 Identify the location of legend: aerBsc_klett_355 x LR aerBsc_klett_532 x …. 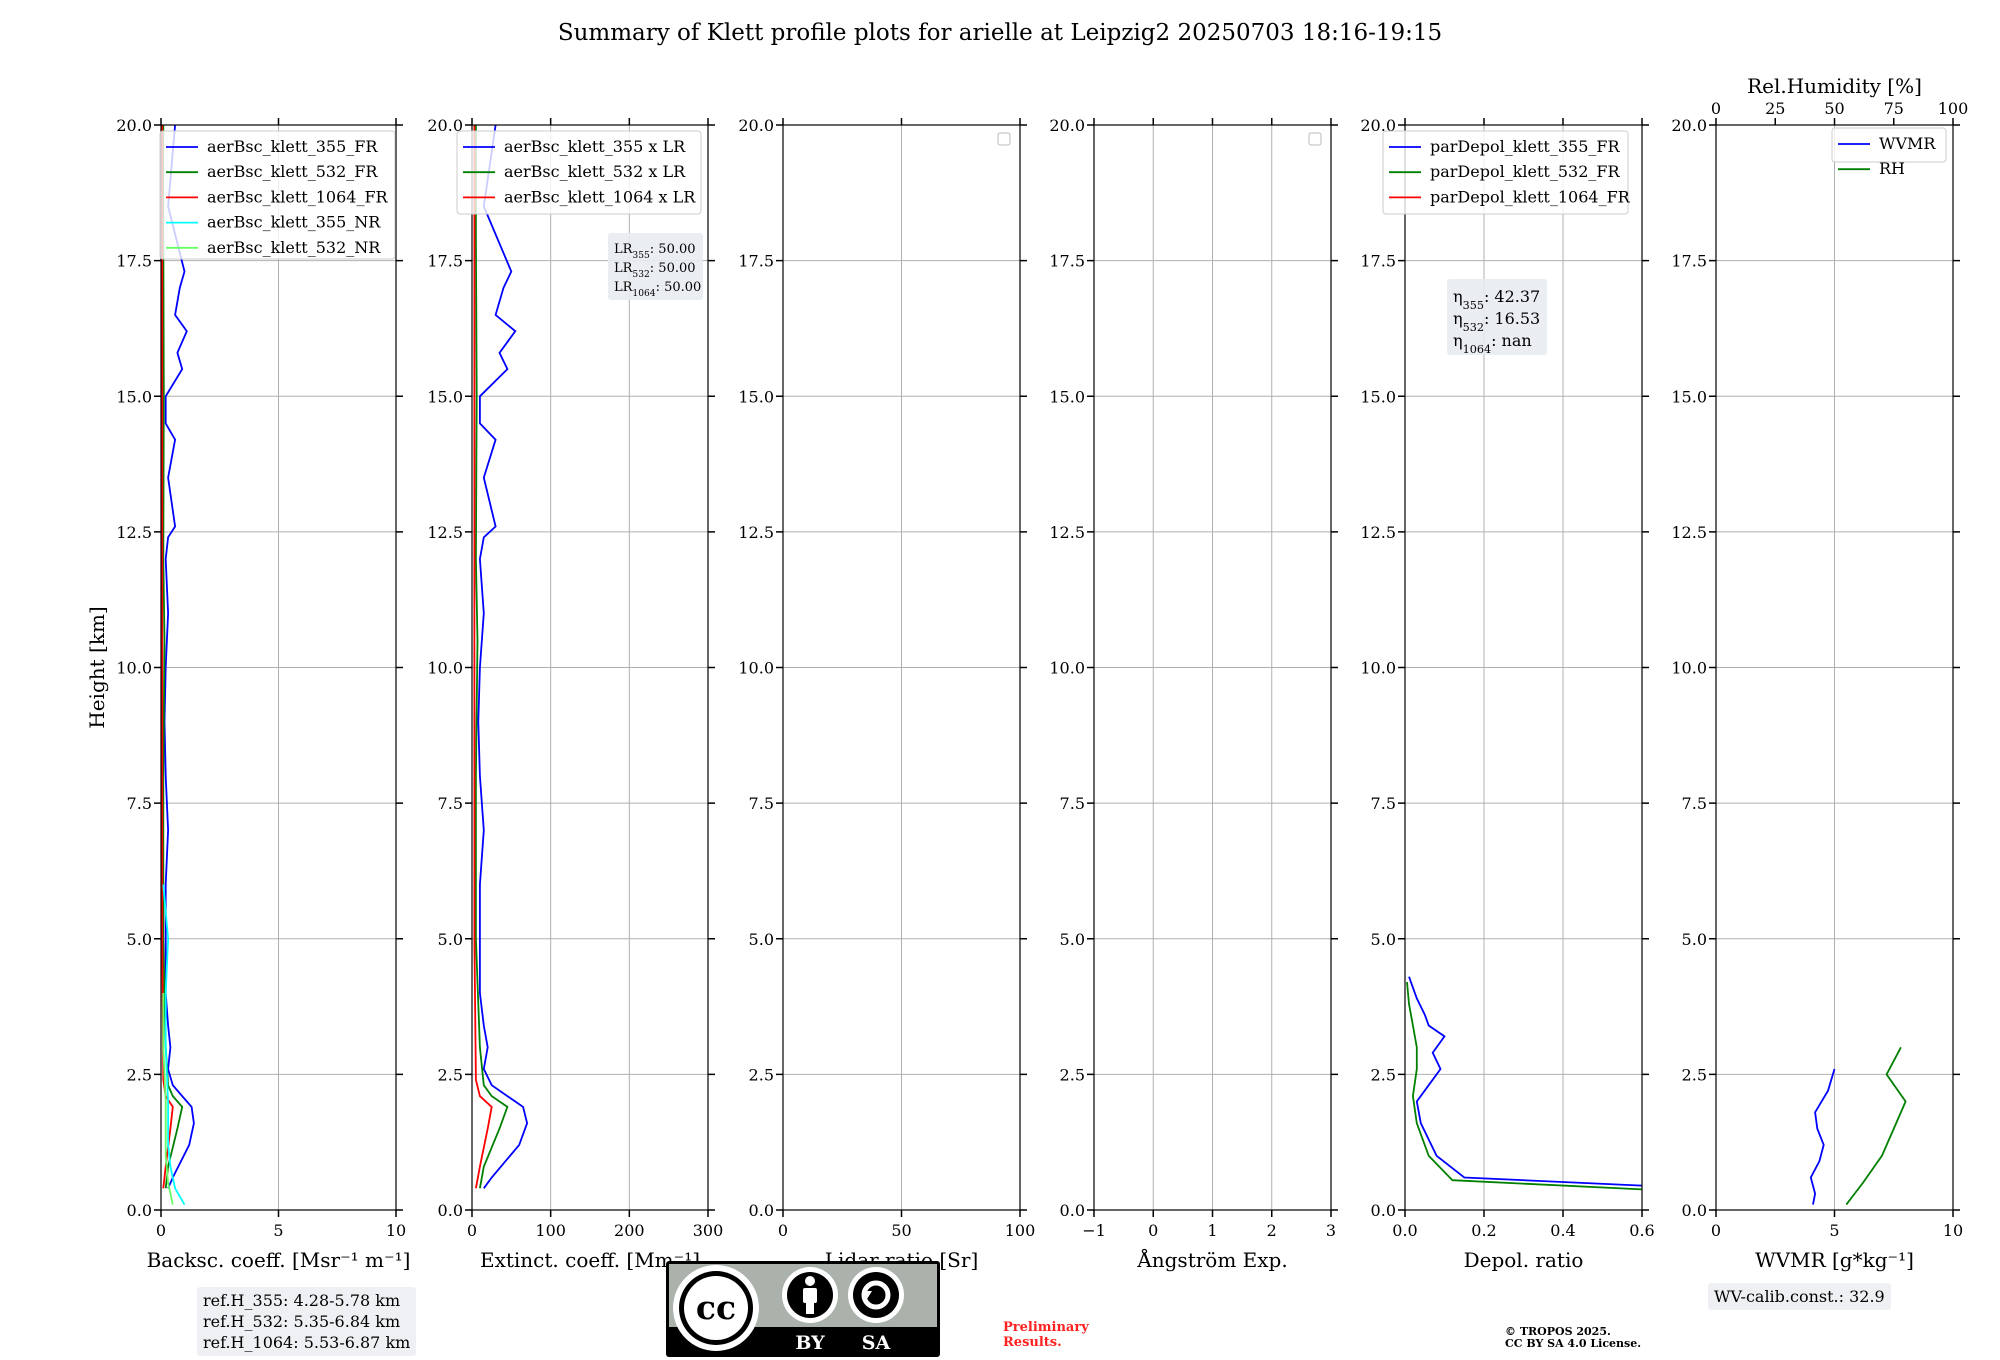
(579, 172).